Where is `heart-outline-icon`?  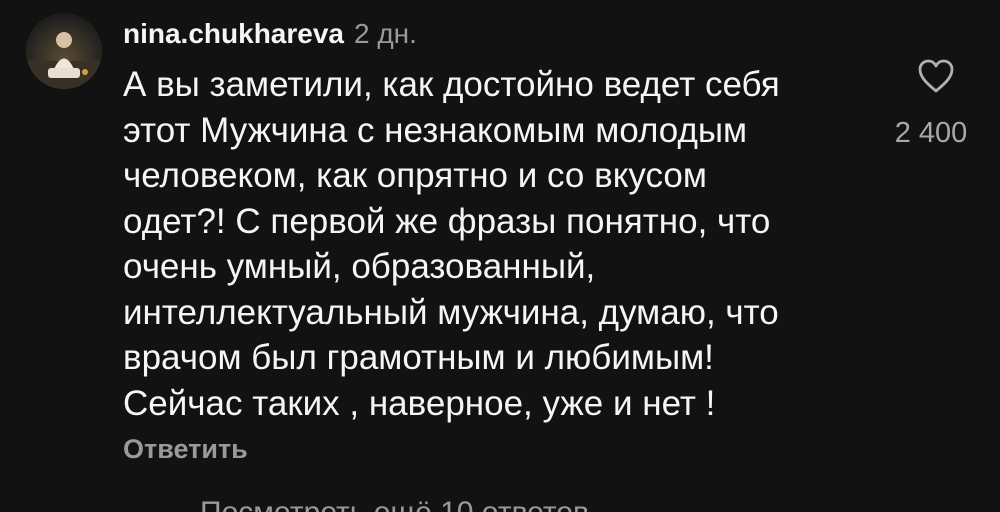 heart-outline-icon is located at coordinates (936, 76).